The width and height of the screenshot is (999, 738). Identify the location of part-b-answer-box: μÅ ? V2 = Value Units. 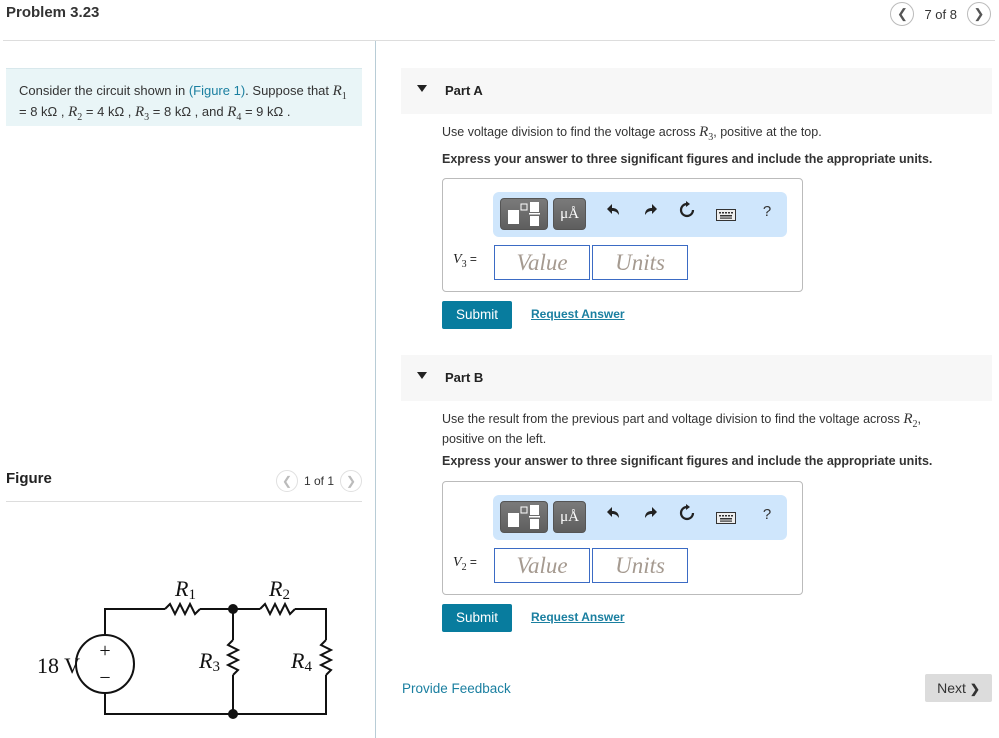
(622, 538).